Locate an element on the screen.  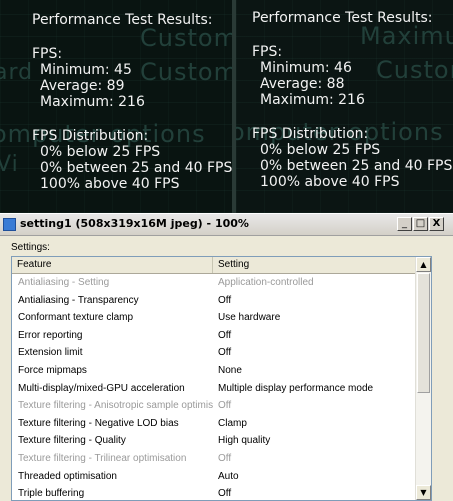
bg-word: Vi is located at coordinates (9, 164).